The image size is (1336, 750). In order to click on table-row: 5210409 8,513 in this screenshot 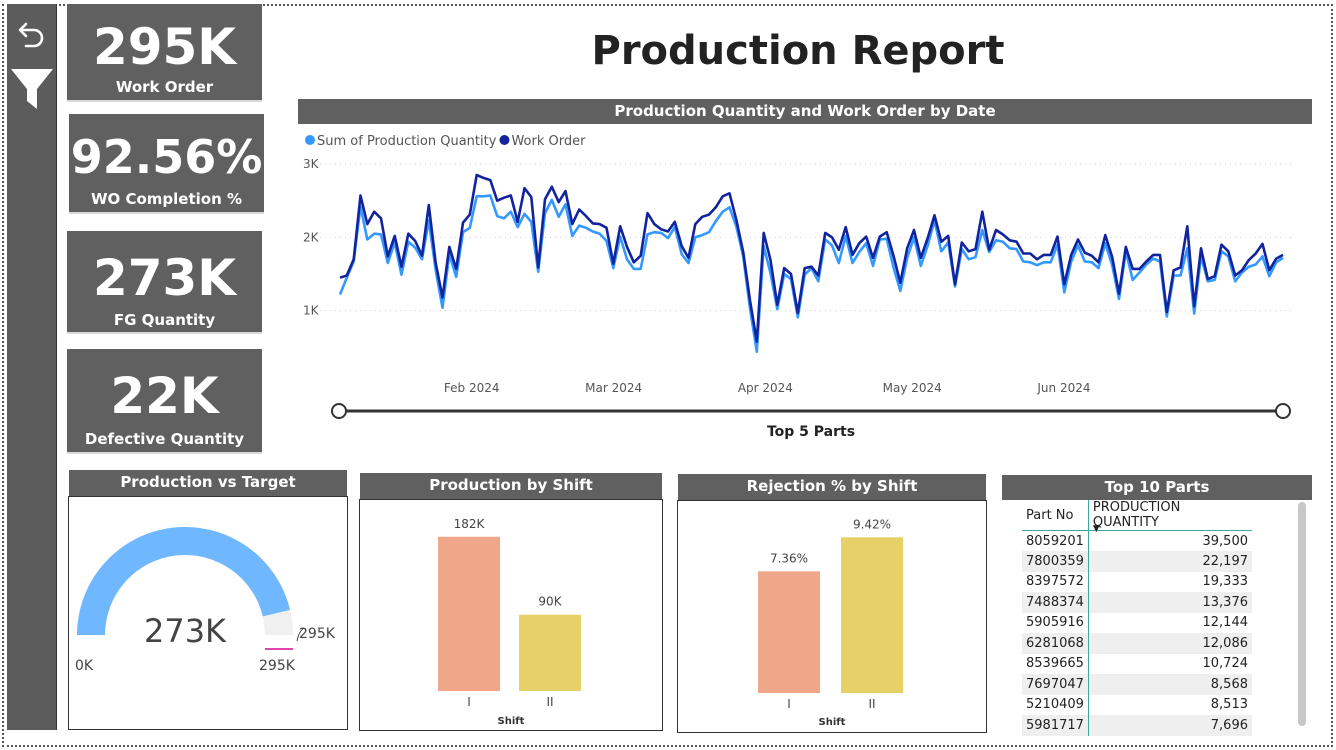, I will do `click(1137, 704)`.